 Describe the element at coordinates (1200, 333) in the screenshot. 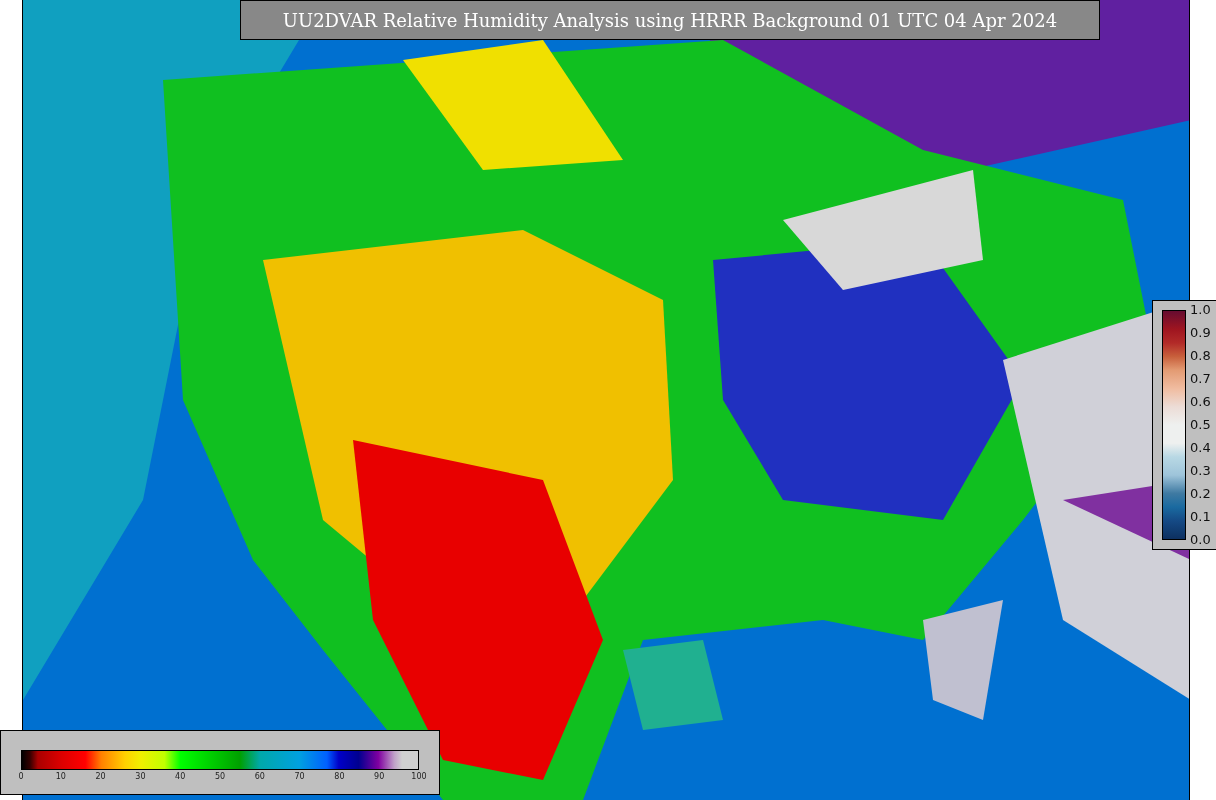

I see `colorbar-tick-label: 0.9` at that location.